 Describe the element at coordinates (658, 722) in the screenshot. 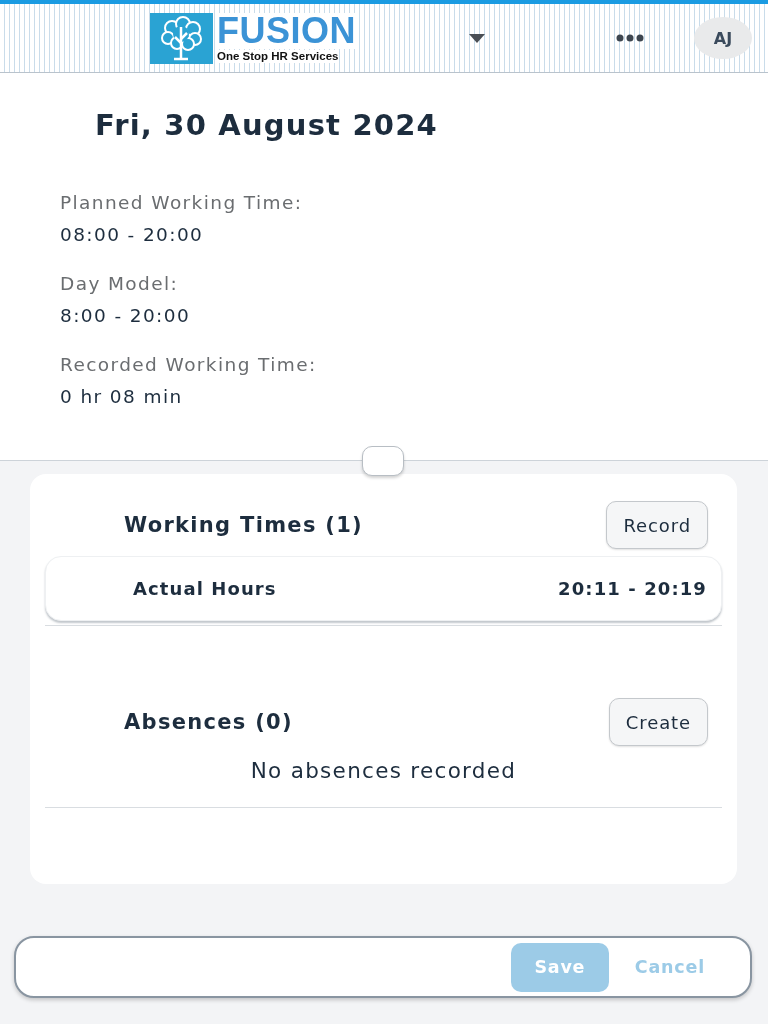

I see `create-button: Create` at that location.